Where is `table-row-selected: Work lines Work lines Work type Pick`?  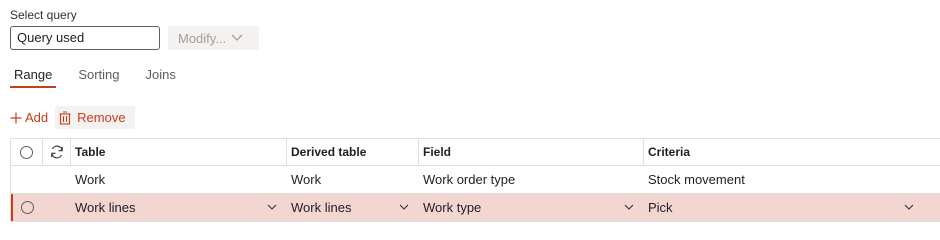
table-row-selected: Work lines Work lines Work type Pick is located at coordinates (475, 208).